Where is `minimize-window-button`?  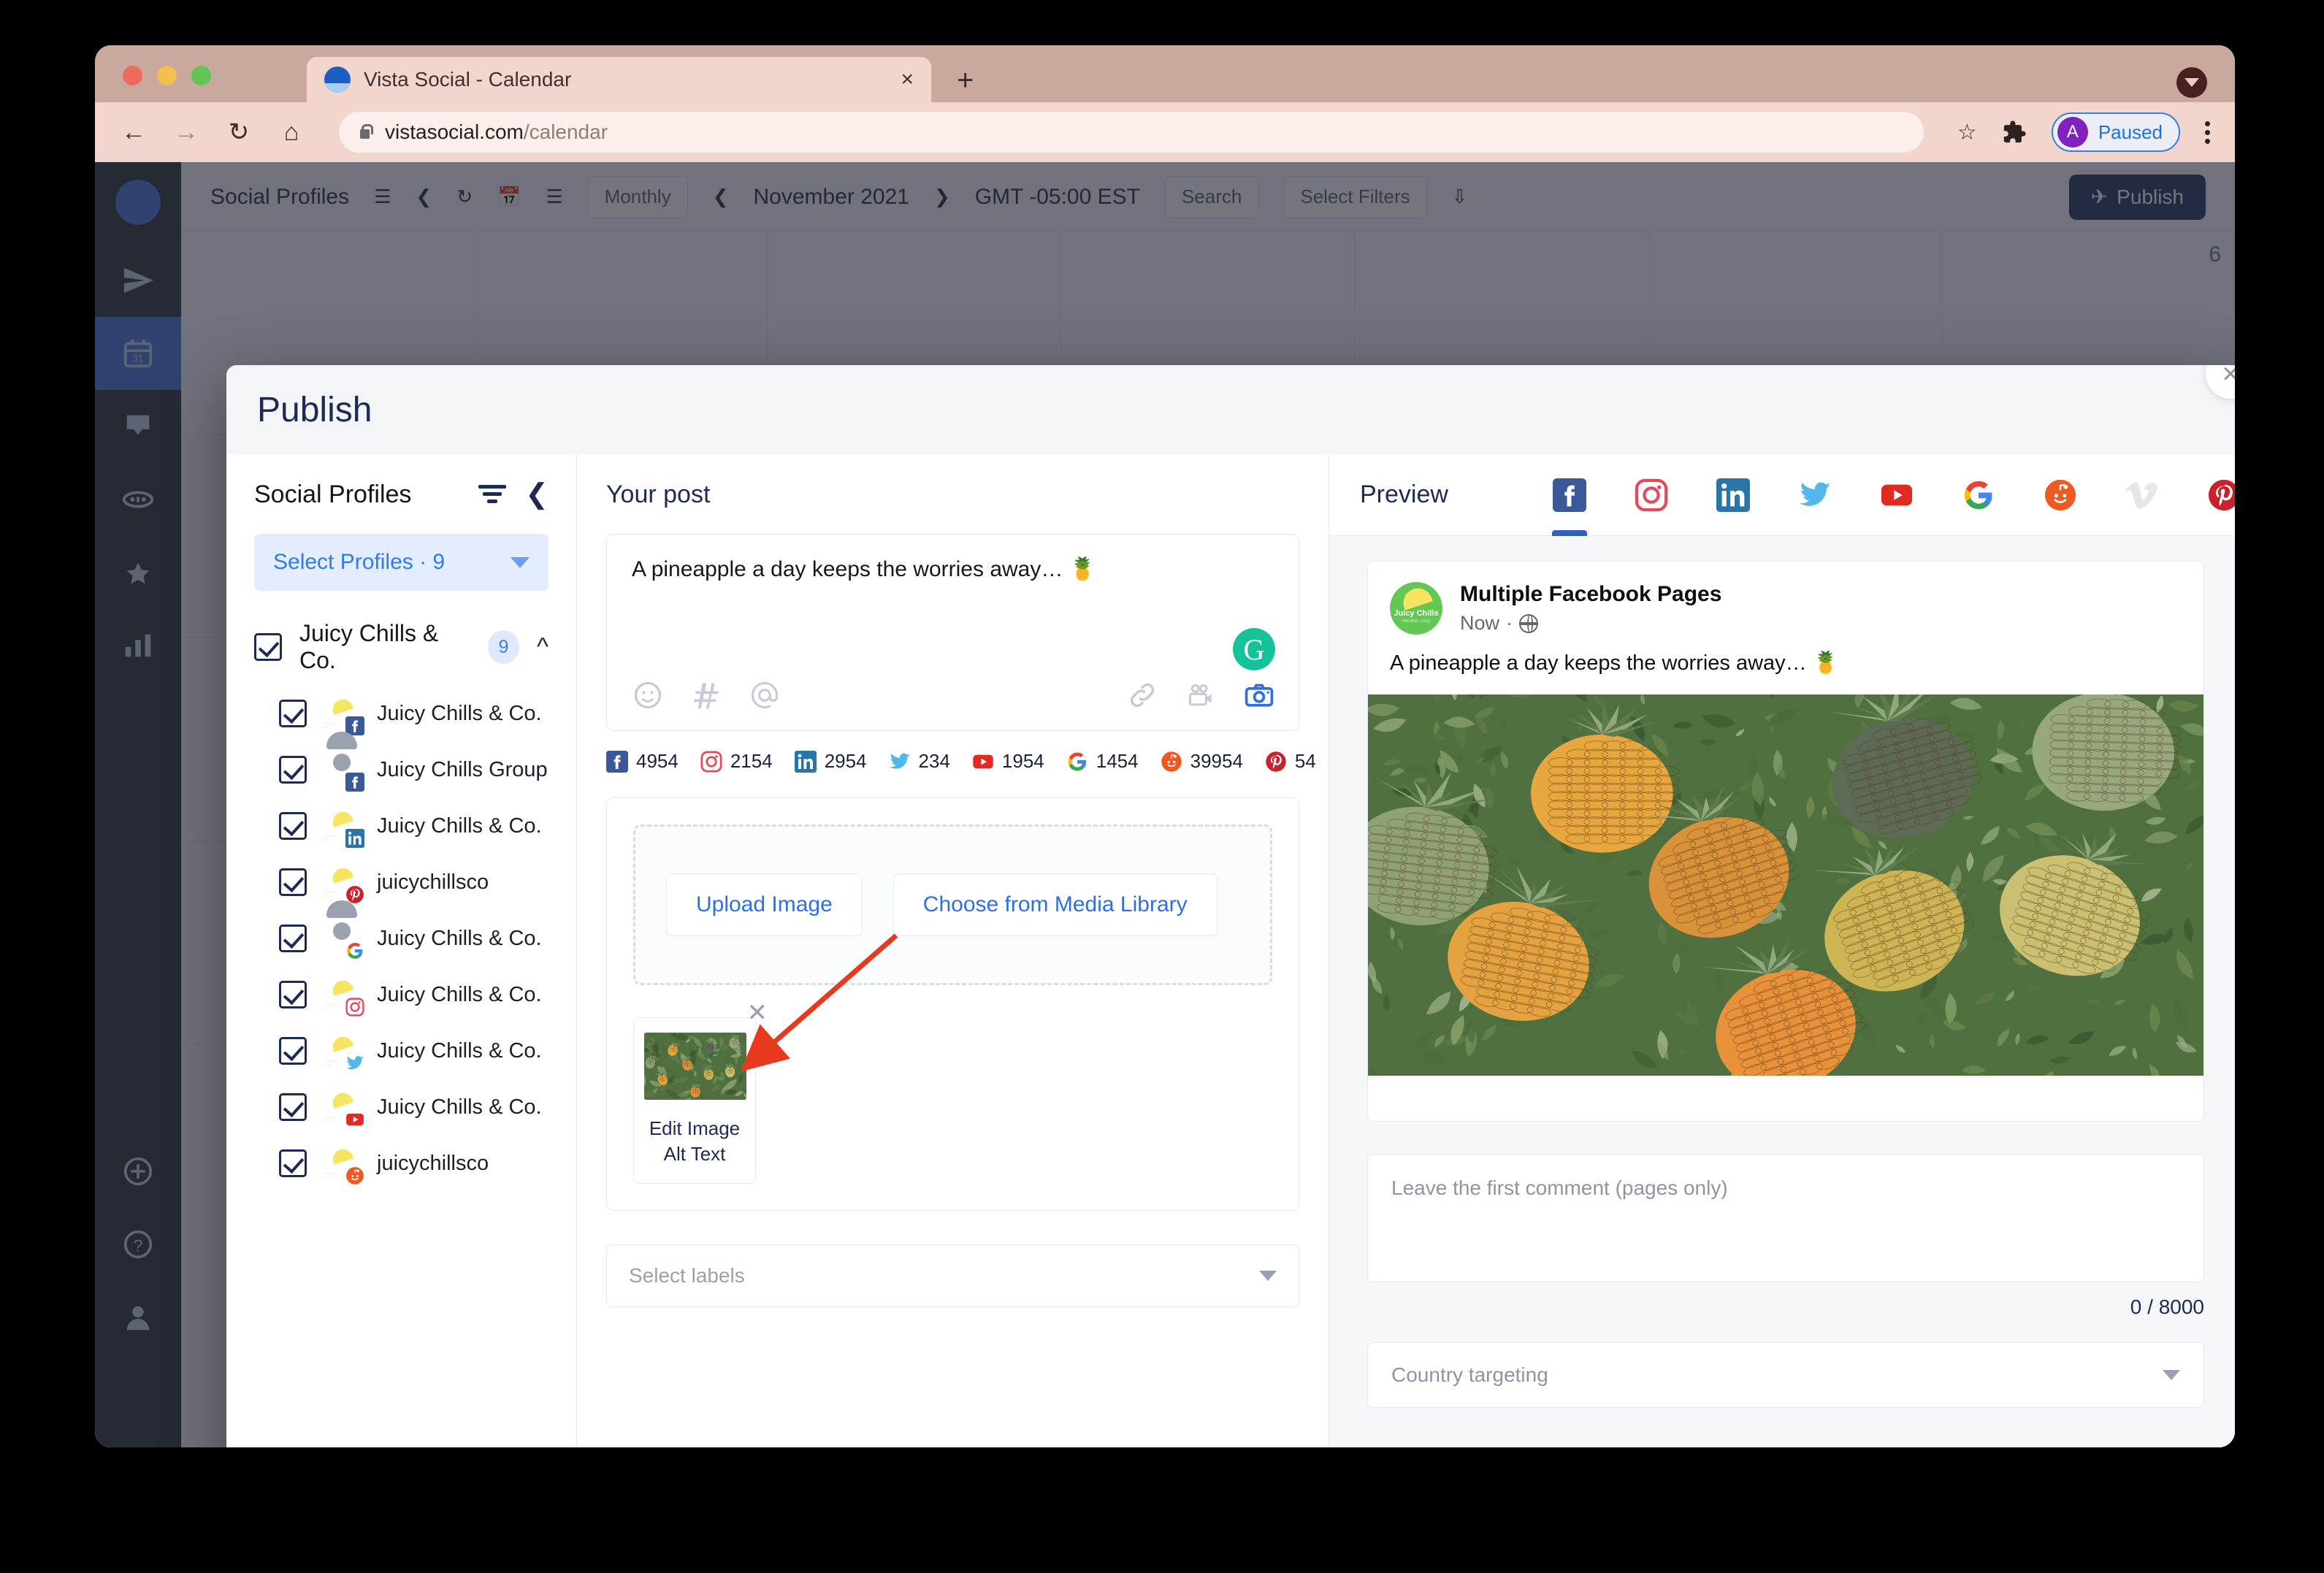 minimize-window-button is located at coordinates (167, 75).